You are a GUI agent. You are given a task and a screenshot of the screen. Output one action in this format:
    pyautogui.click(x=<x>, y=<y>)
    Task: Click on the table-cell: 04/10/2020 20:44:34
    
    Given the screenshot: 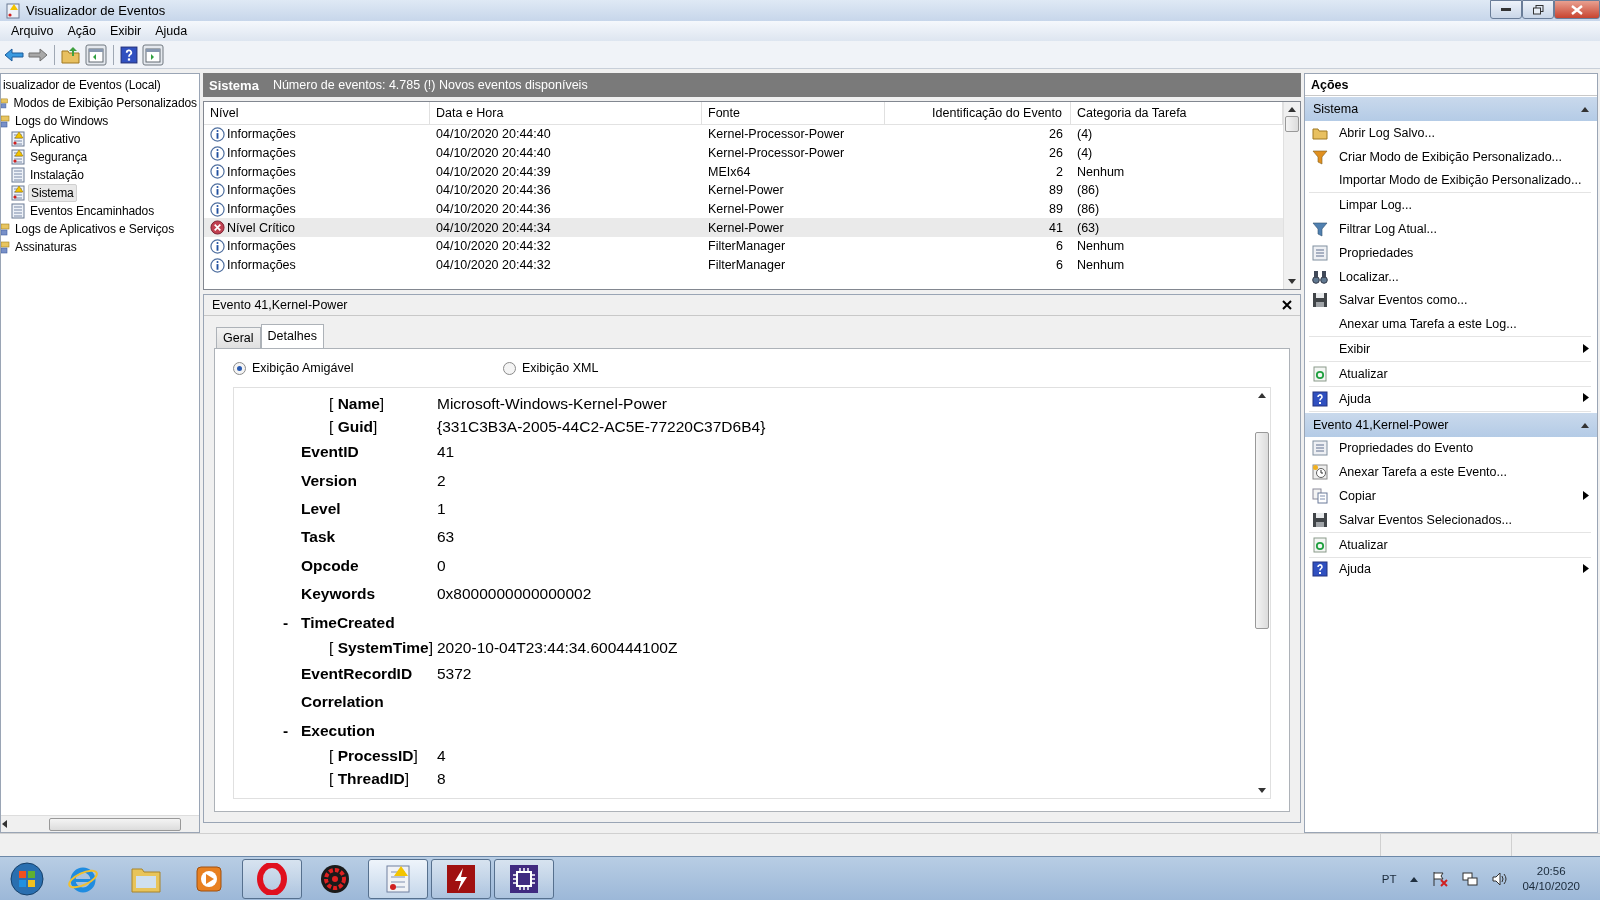 What is the action you would take?
    pyautogui.click(x=493, y=227)
    